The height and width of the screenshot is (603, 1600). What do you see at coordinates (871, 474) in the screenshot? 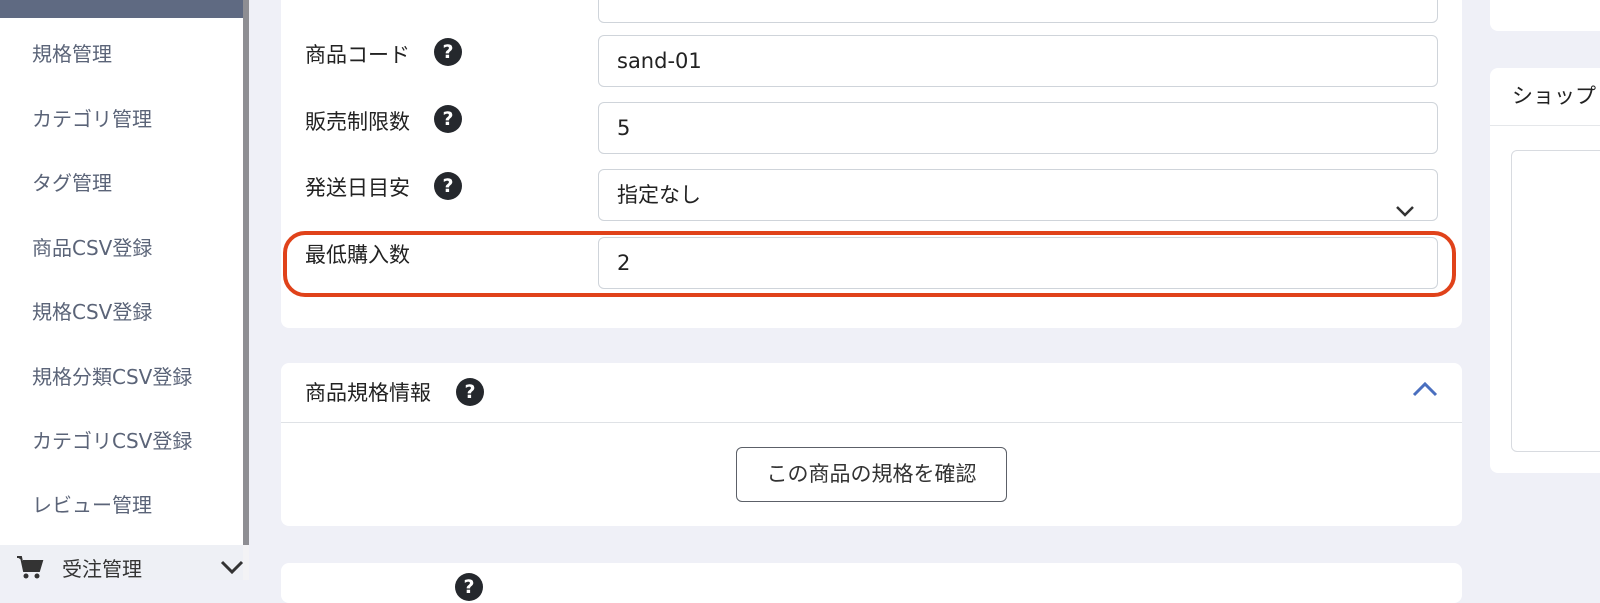
I see `view-spec-button: この商品の規格を確認` at bounding box center [871, 474].